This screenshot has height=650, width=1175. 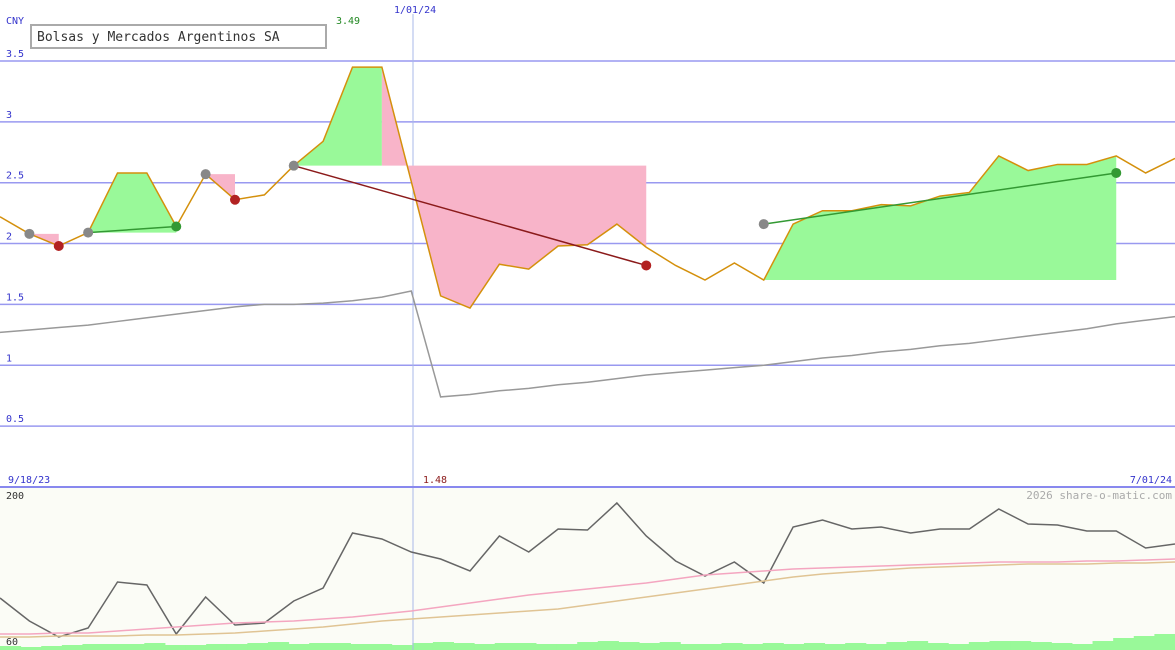 I want to click on x-start-label: 9/18/23, so click(x=29, y=480).